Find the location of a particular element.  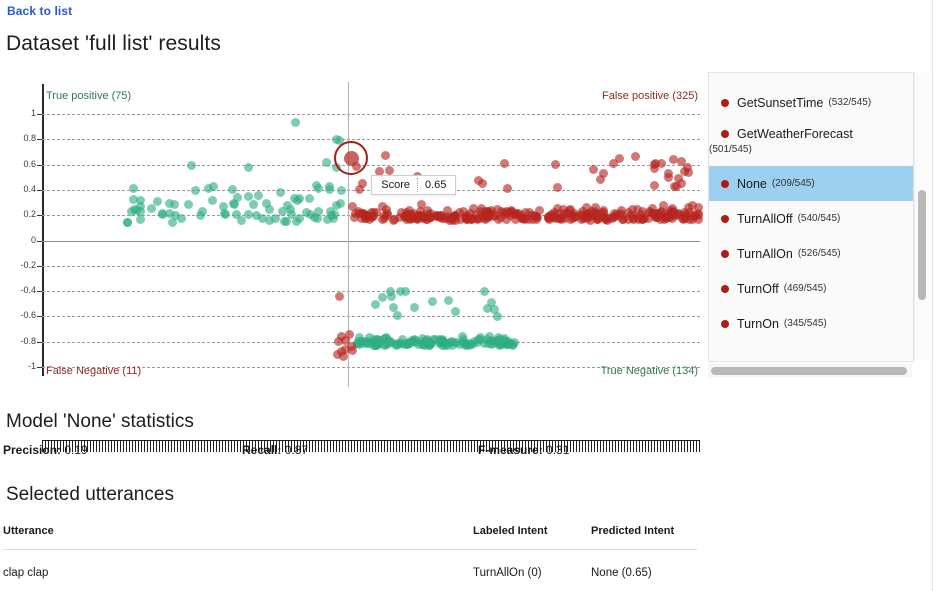

legend-item-none: None (209/545) is located at coordinates (811, 183).